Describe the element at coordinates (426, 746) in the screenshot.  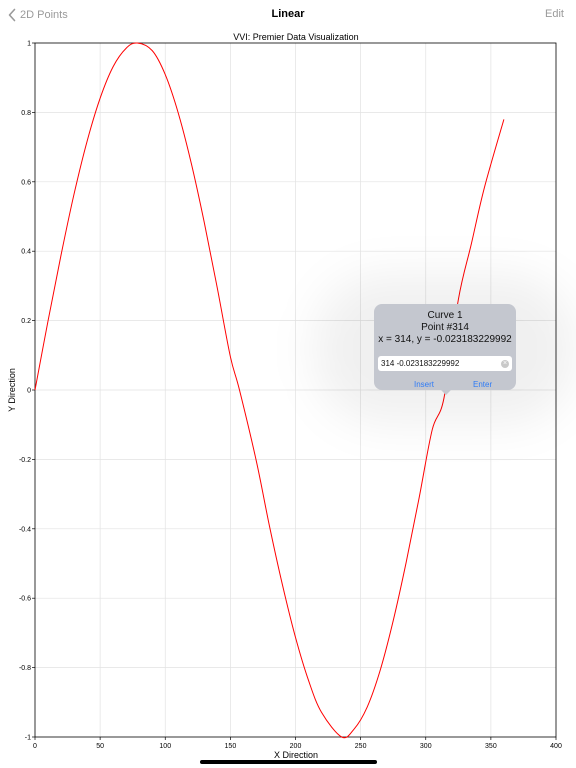
I see `x-tick-label: 300` at that location.